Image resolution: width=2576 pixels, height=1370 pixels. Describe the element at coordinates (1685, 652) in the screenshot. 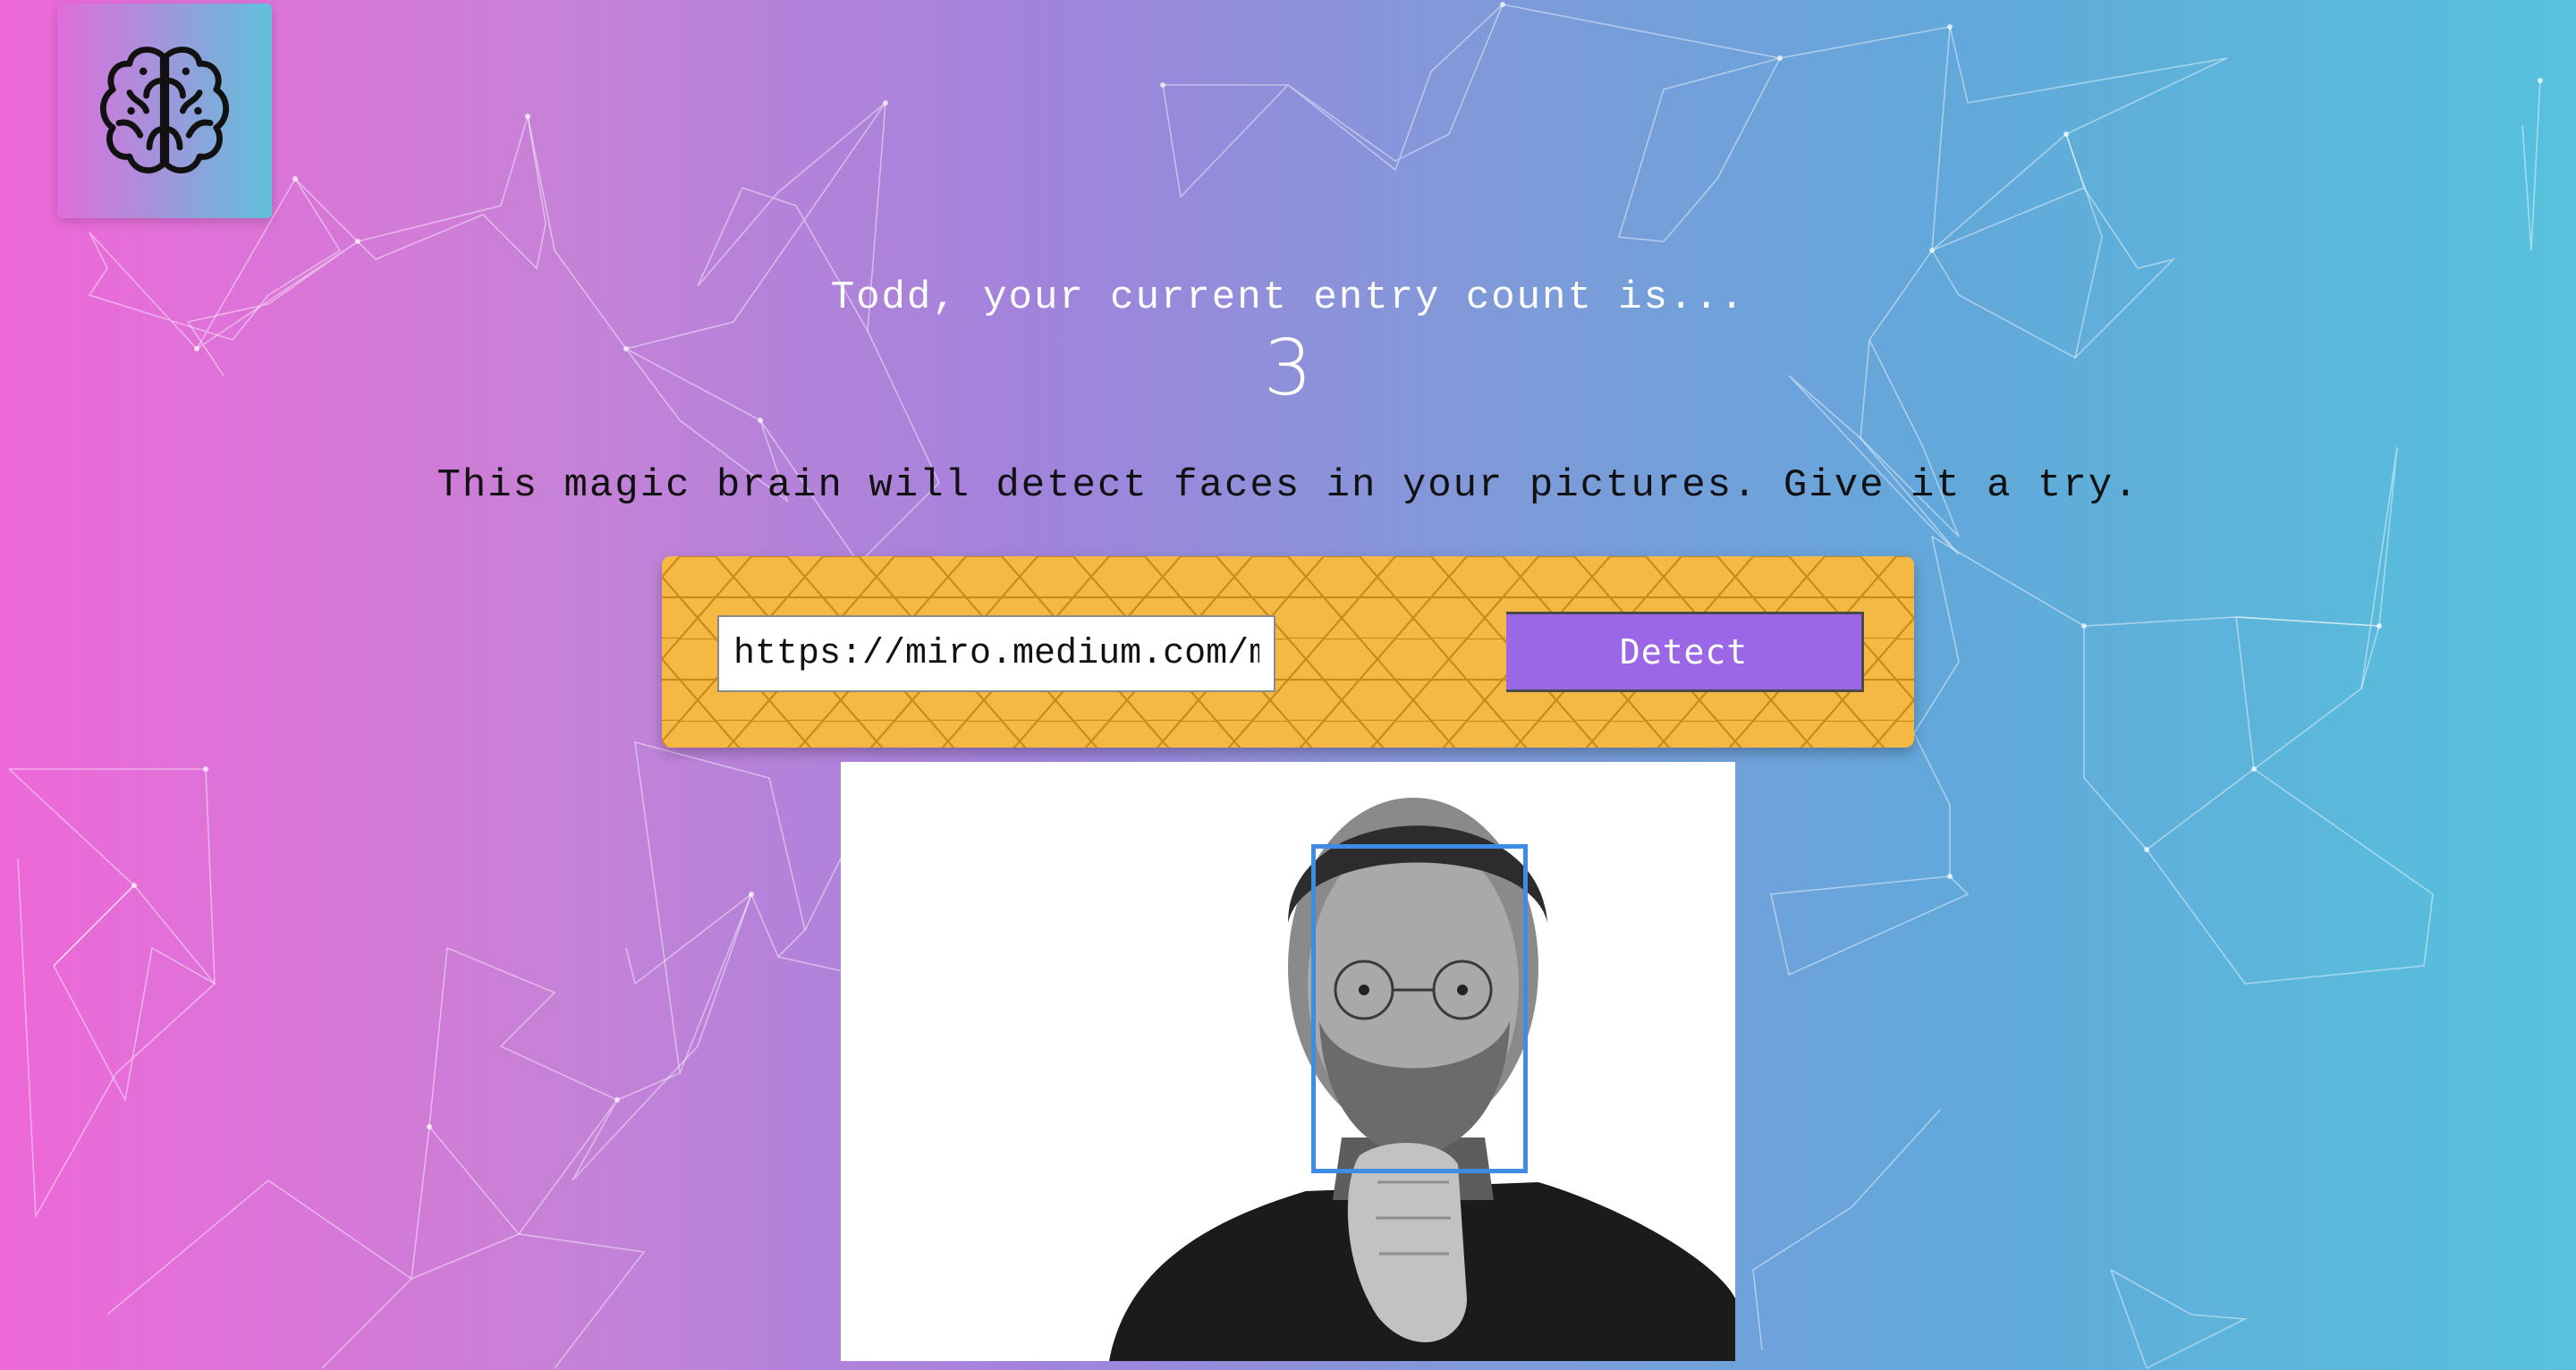

I see `detect-button: Detect` at that location.